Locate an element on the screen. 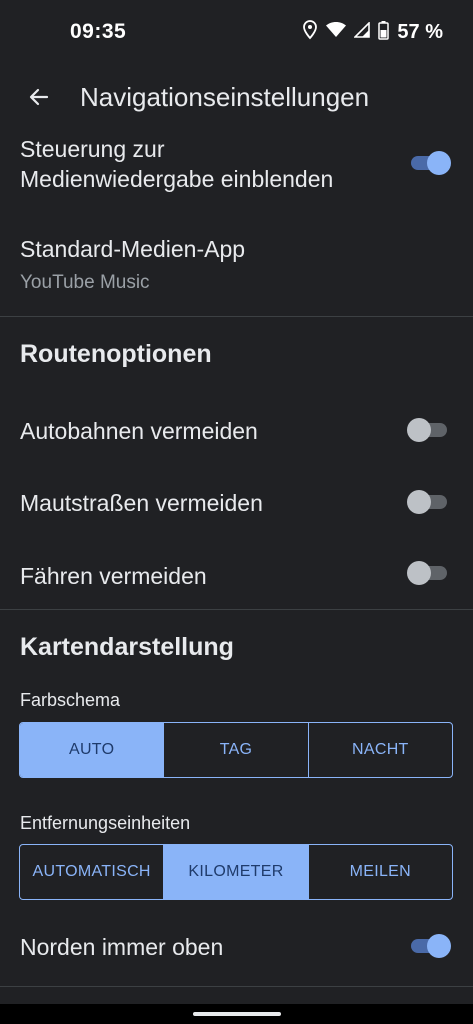 The image size is (473, 1024). wifi-icon is located at coordinates (336, 32).